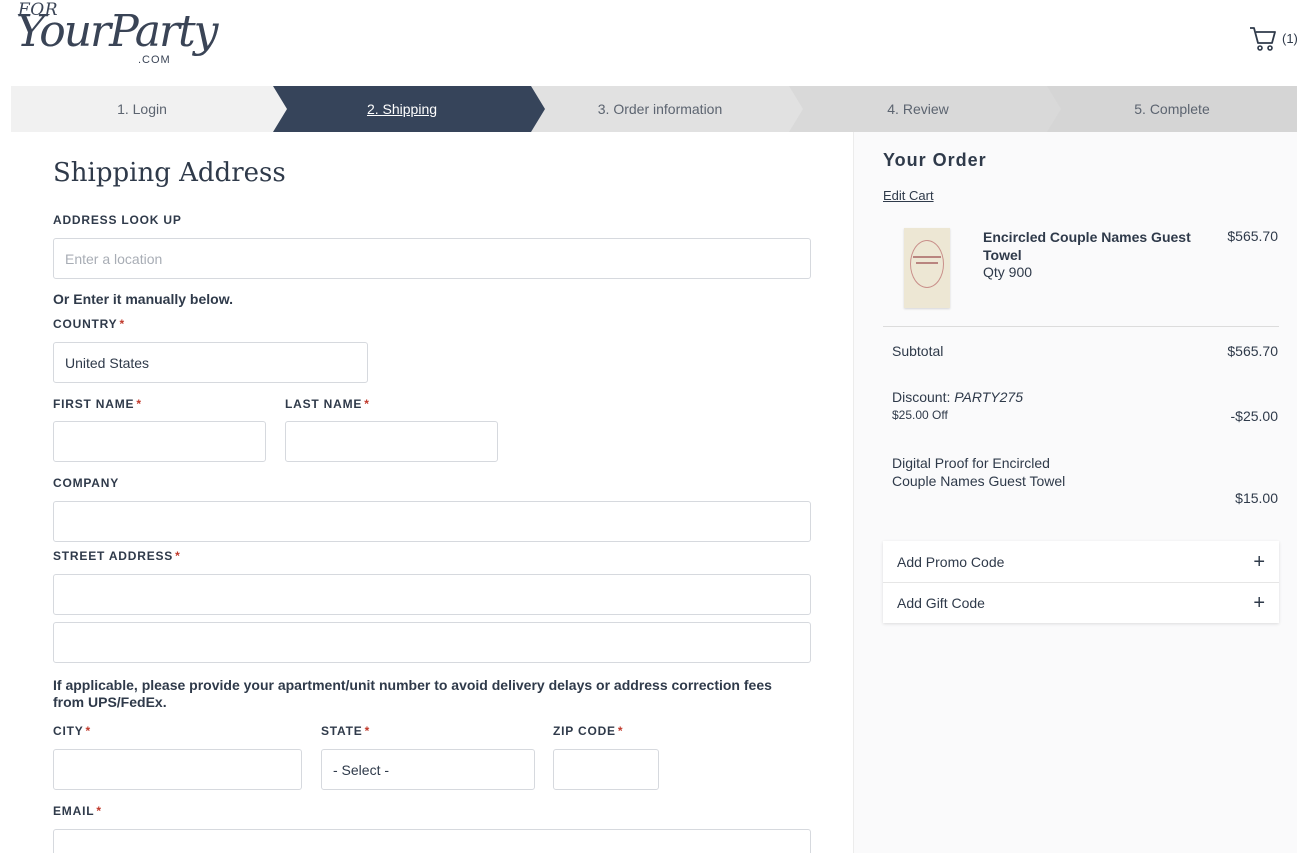 The width and height of the screenshot is (1297, 853). What do you see at coordinates (97, 404) in the screenshot?
I see `first-name-label: FIRST NAME *` at bounding box center [97, 404].